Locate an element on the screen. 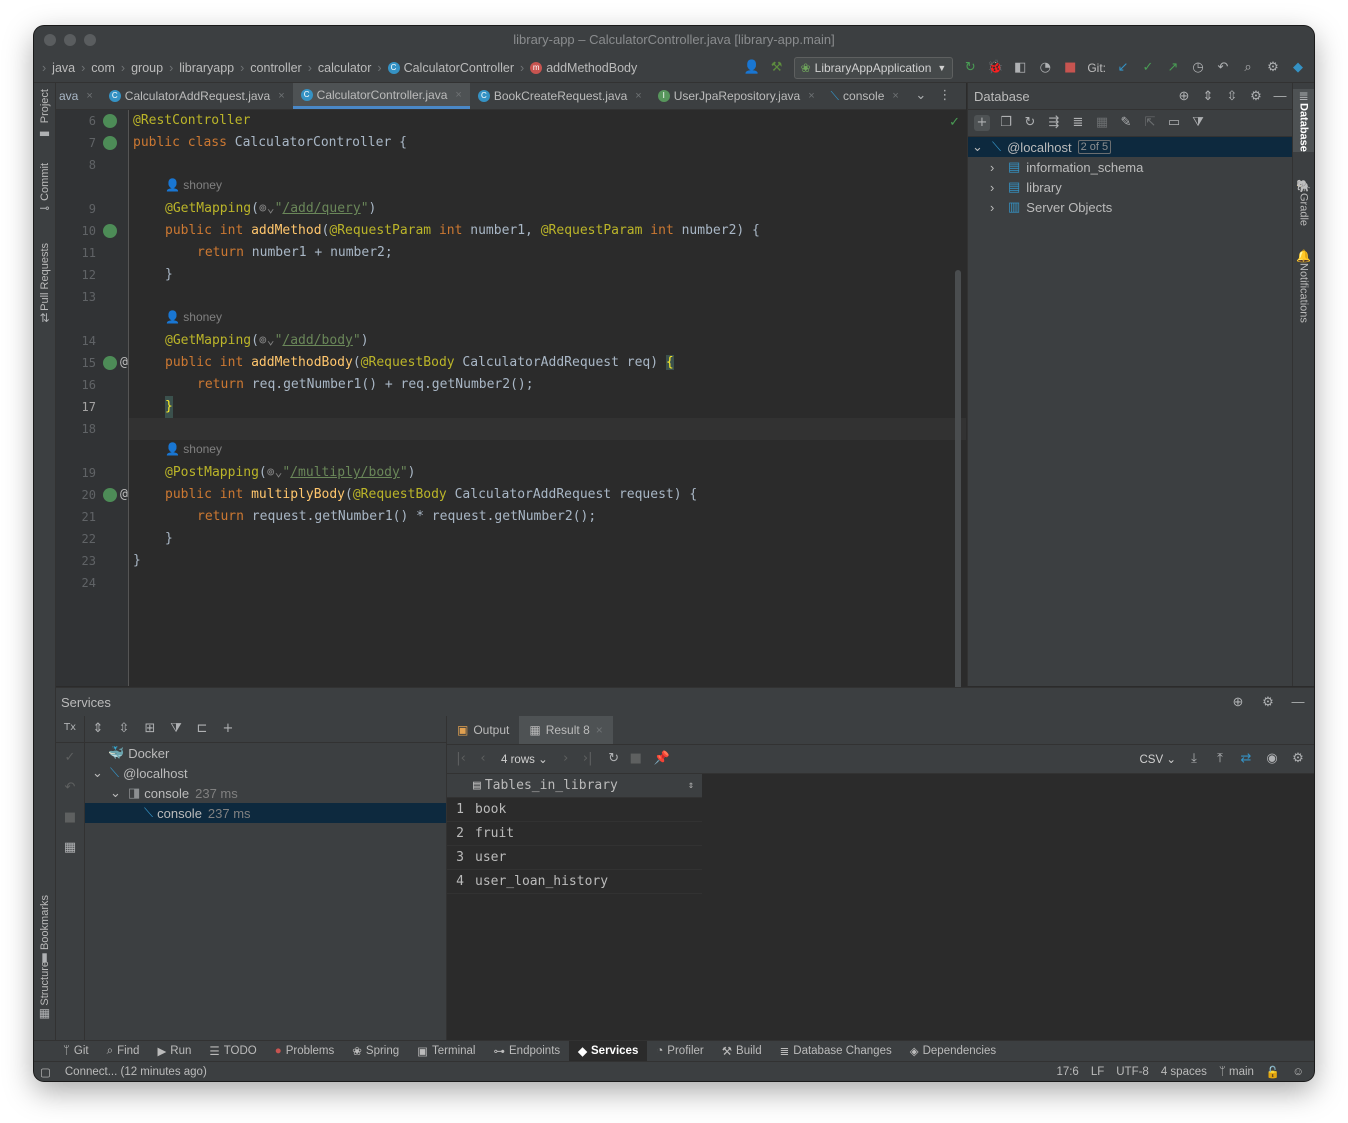 The image size is (1348, 1123). history-icon: ◷ is located at coordinates (1198, 68).